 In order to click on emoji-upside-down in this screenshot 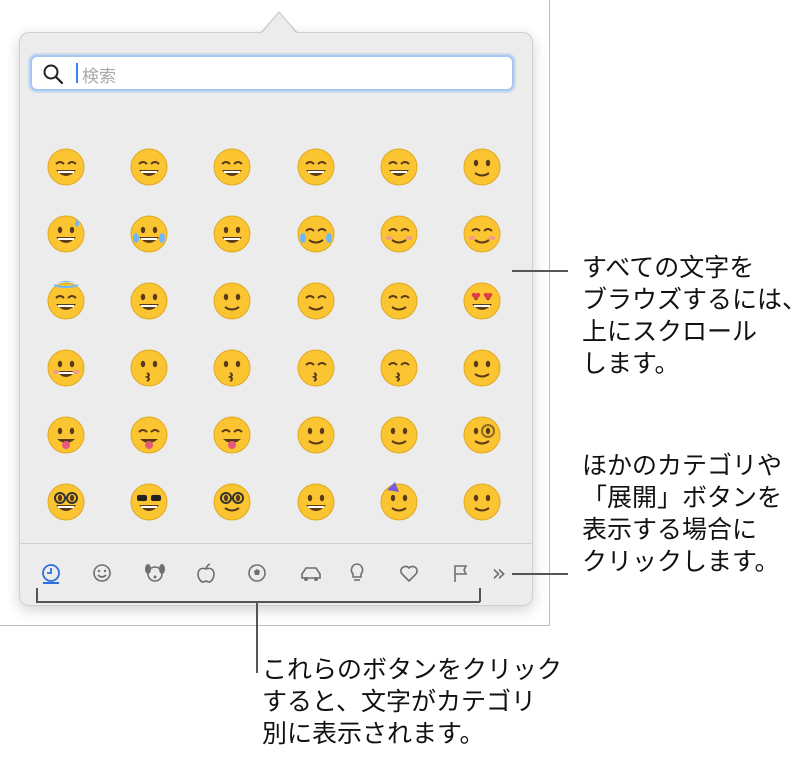, I will do `click(232, 301)`.